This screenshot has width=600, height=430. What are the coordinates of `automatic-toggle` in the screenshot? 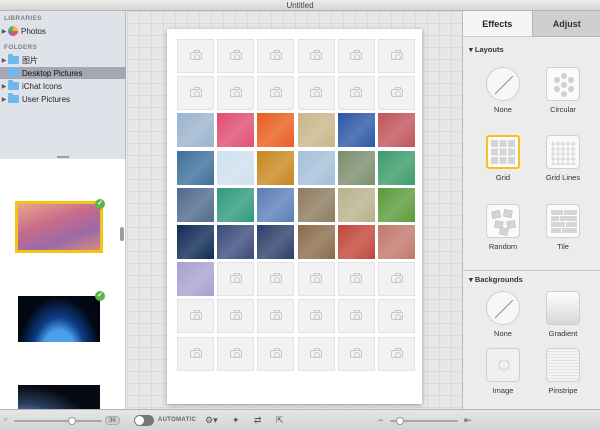 It's located at (144, 420).